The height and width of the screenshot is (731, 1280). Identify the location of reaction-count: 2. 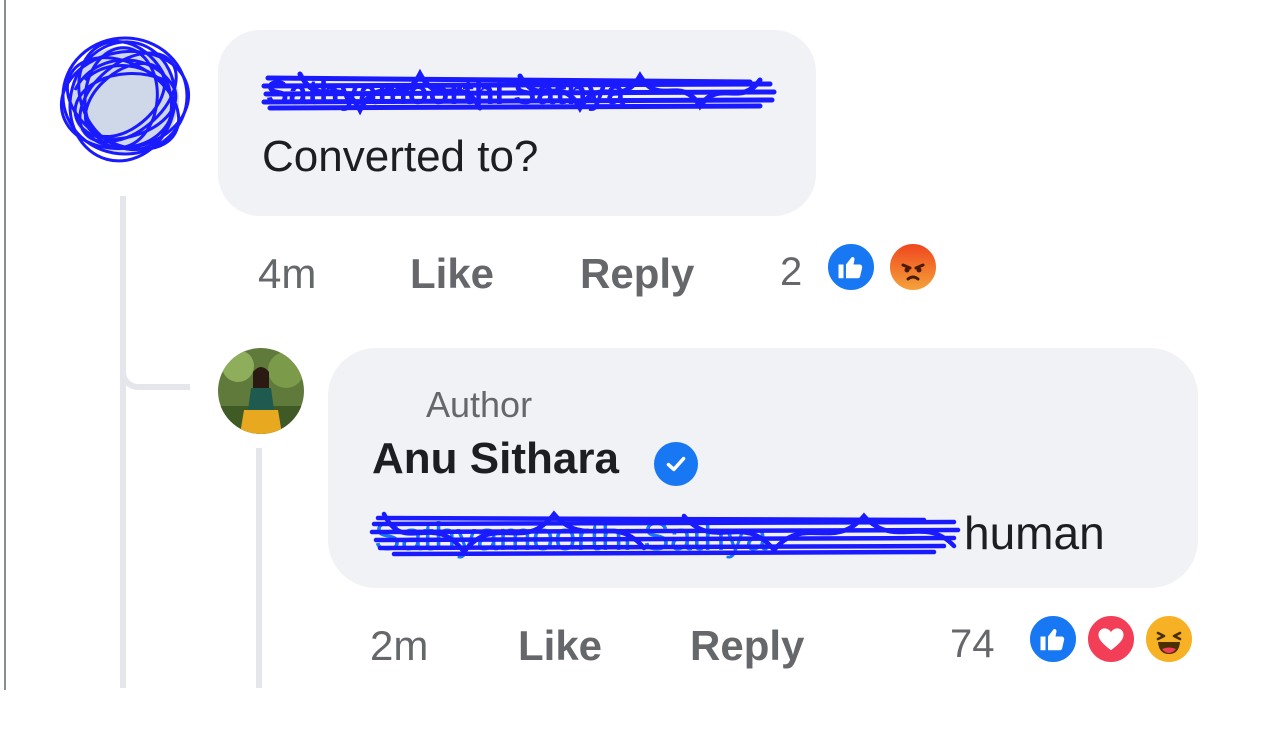
(791, 272).